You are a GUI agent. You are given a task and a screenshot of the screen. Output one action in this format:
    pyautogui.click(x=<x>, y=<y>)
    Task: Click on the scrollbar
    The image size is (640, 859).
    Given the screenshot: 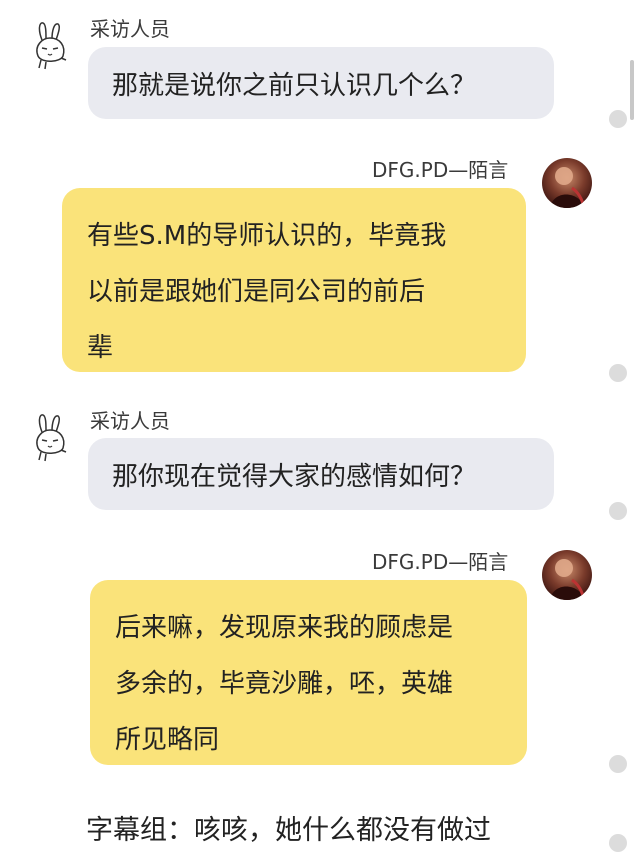 What is the action you would take?
    pyautogui.click(x=632, y=90)
    